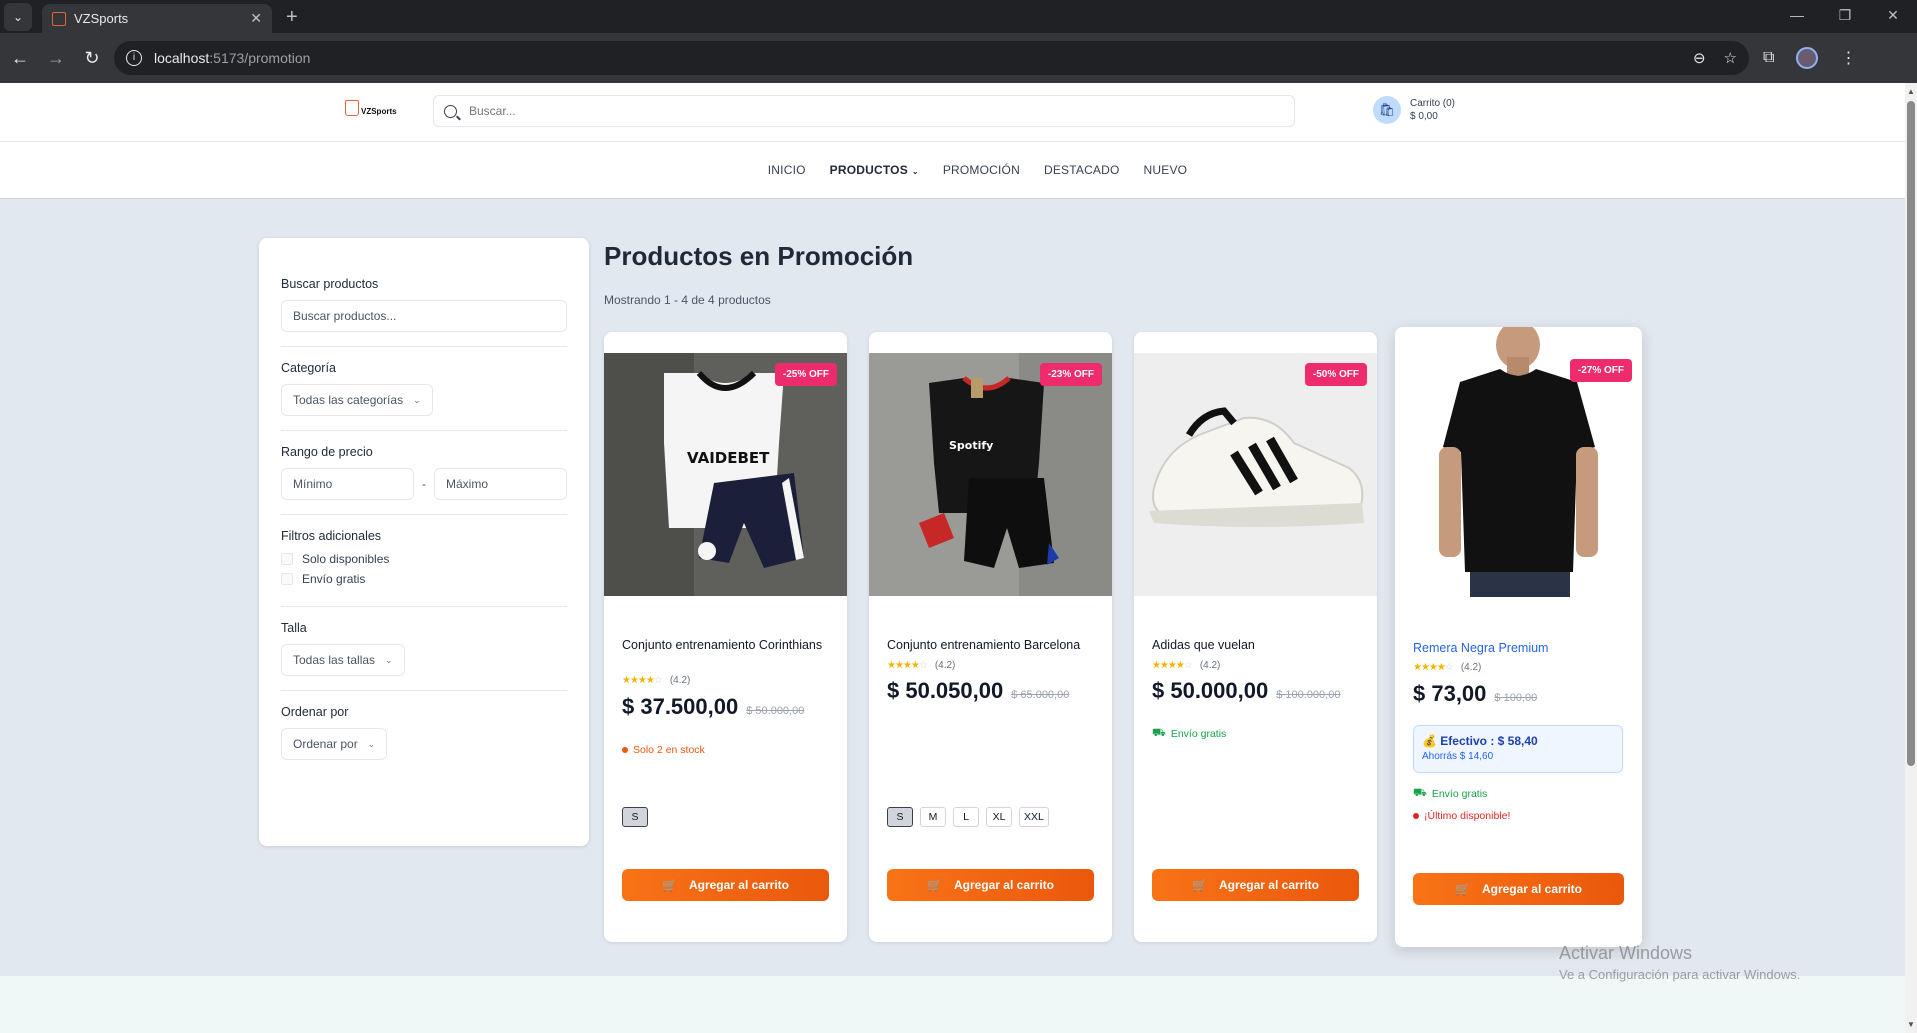 The image size is (1917, 1033). I want to click on star-rating-icon: ★★★★☆, so click(907, 665).